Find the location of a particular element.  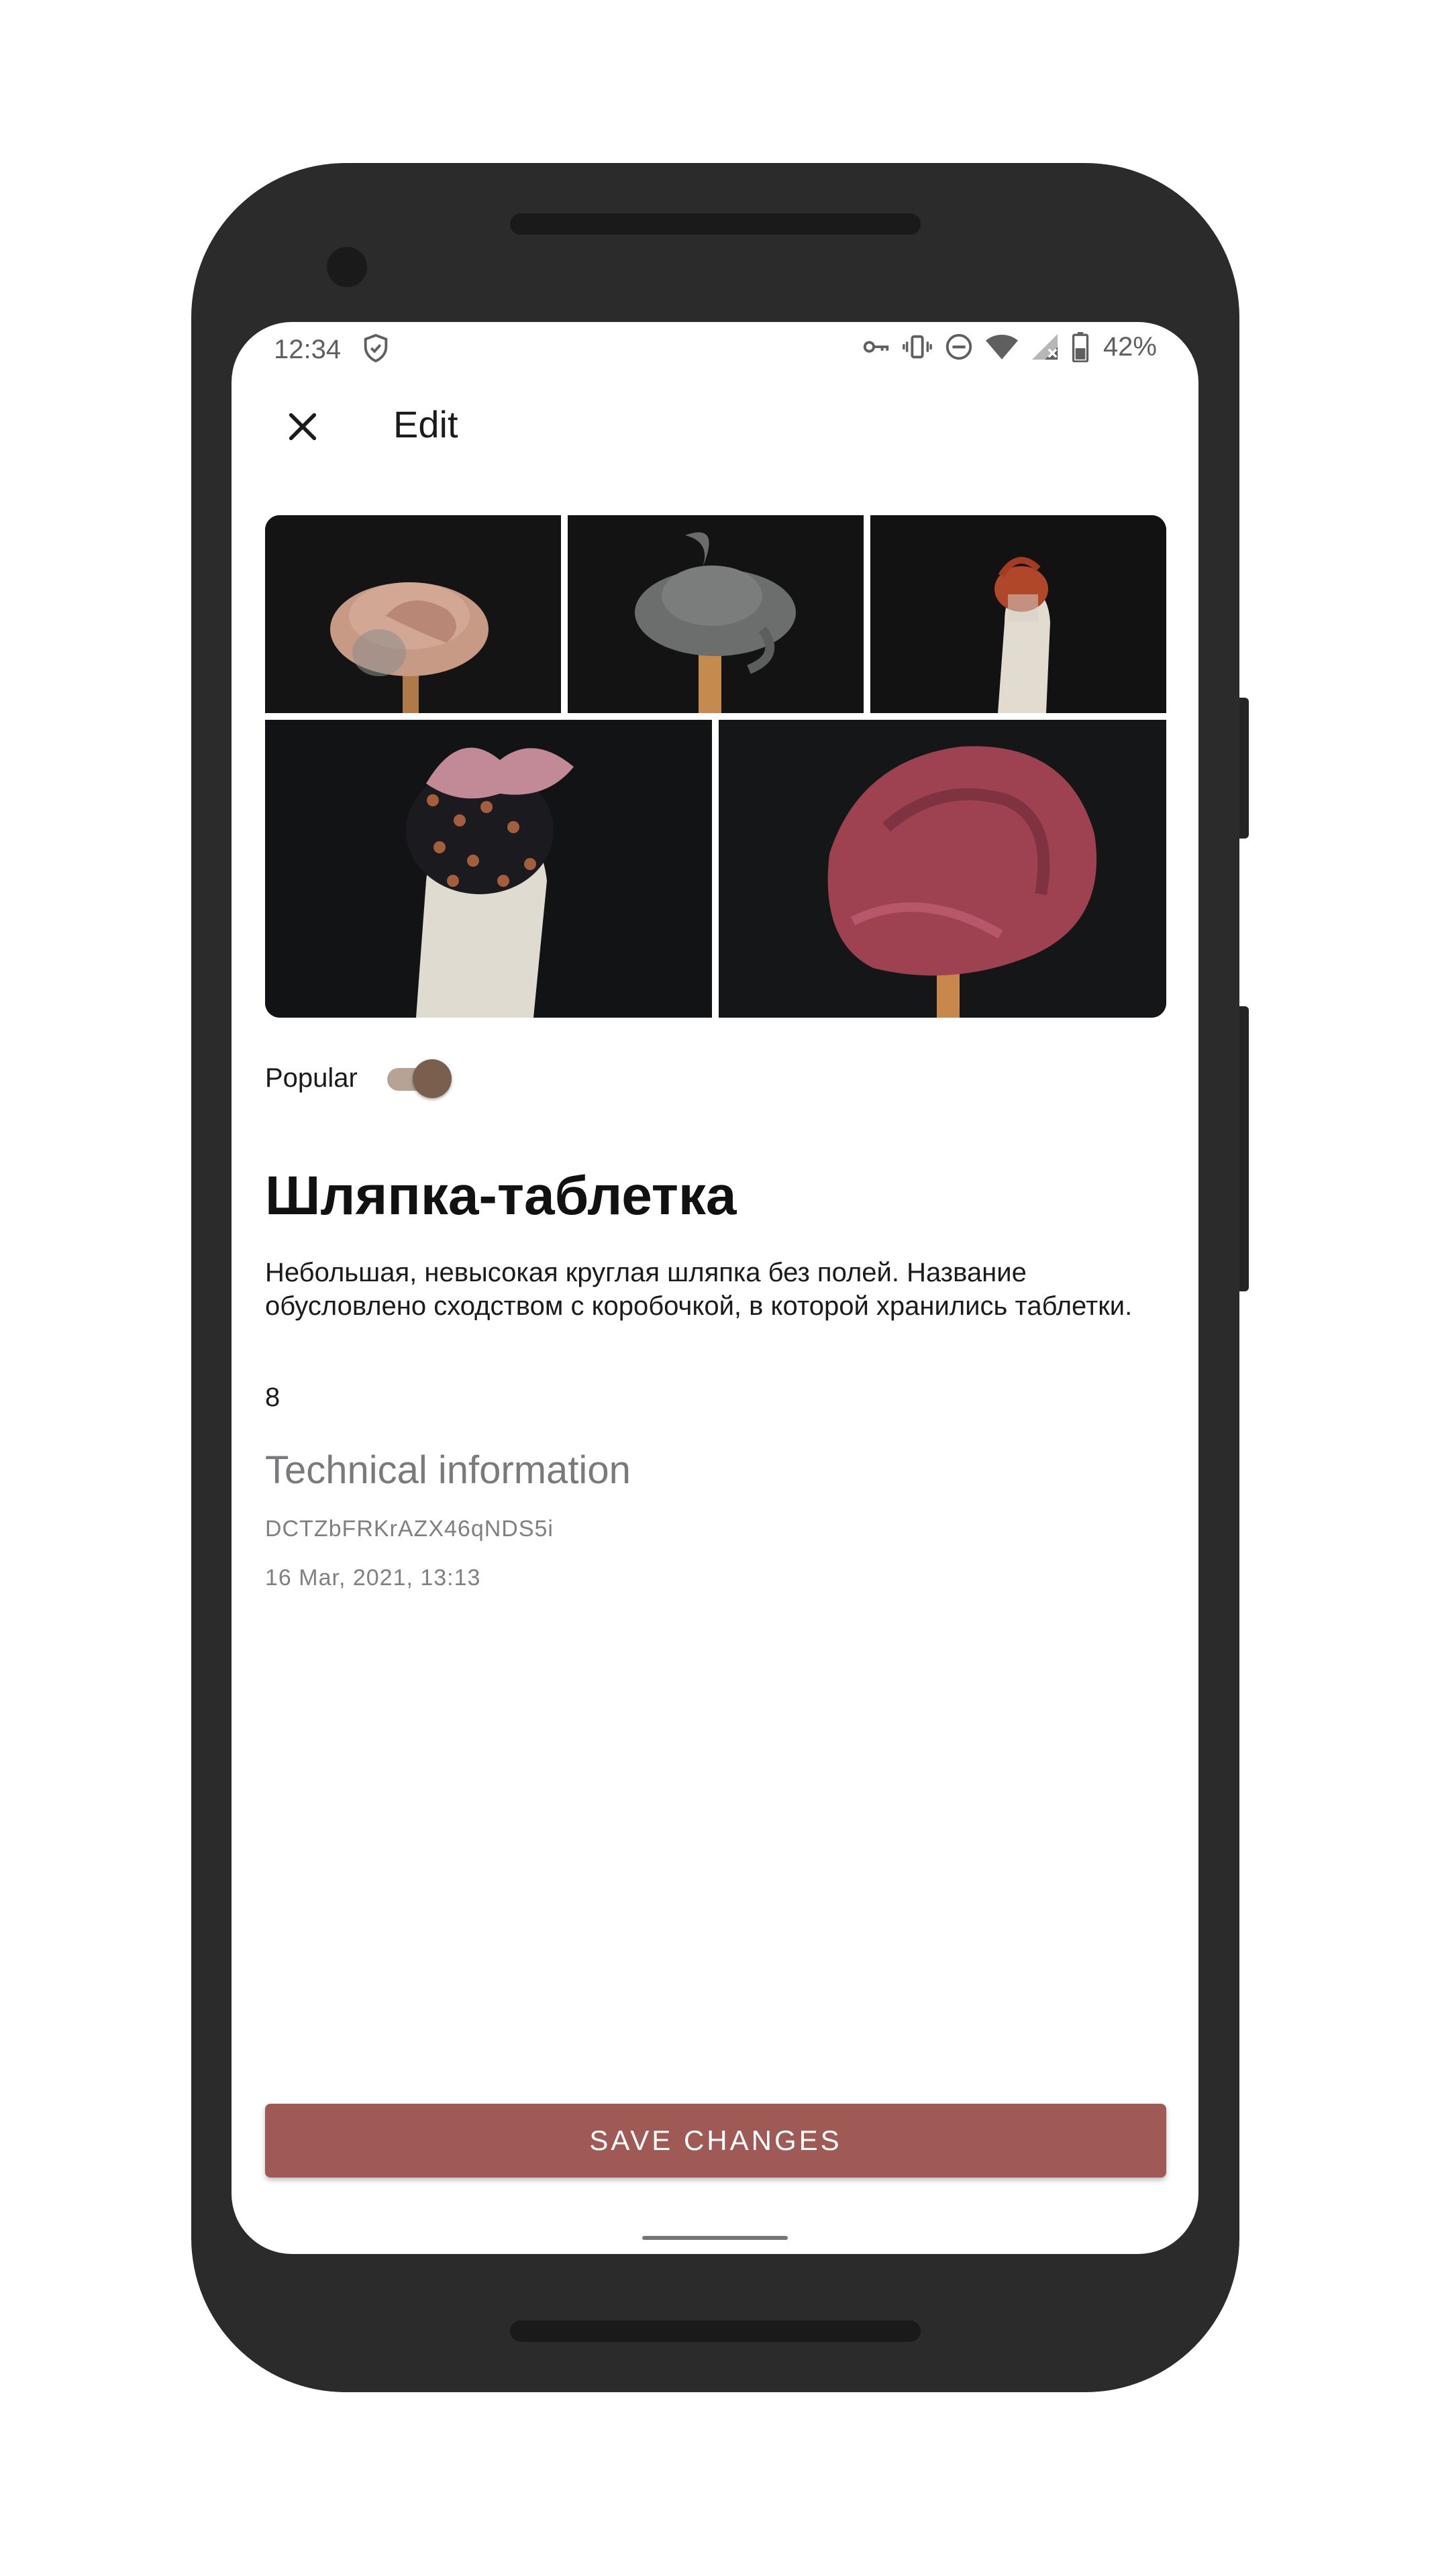

battery-percent: 42% is located at coordinates (1130, 346).